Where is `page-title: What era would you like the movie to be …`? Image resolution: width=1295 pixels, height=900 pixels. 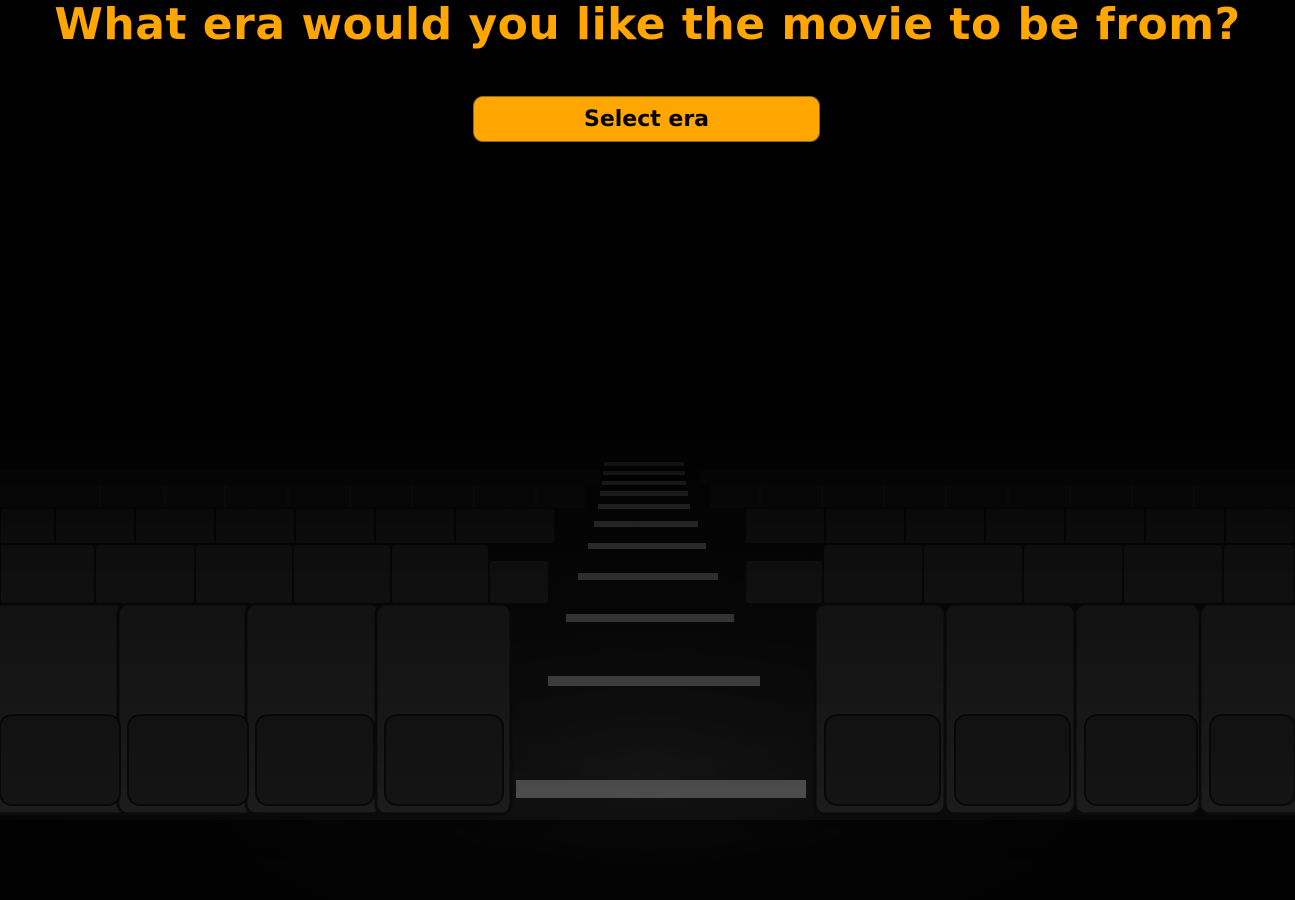 page-title: What era would you like the movie to be … is located at coordinates (647, 25).